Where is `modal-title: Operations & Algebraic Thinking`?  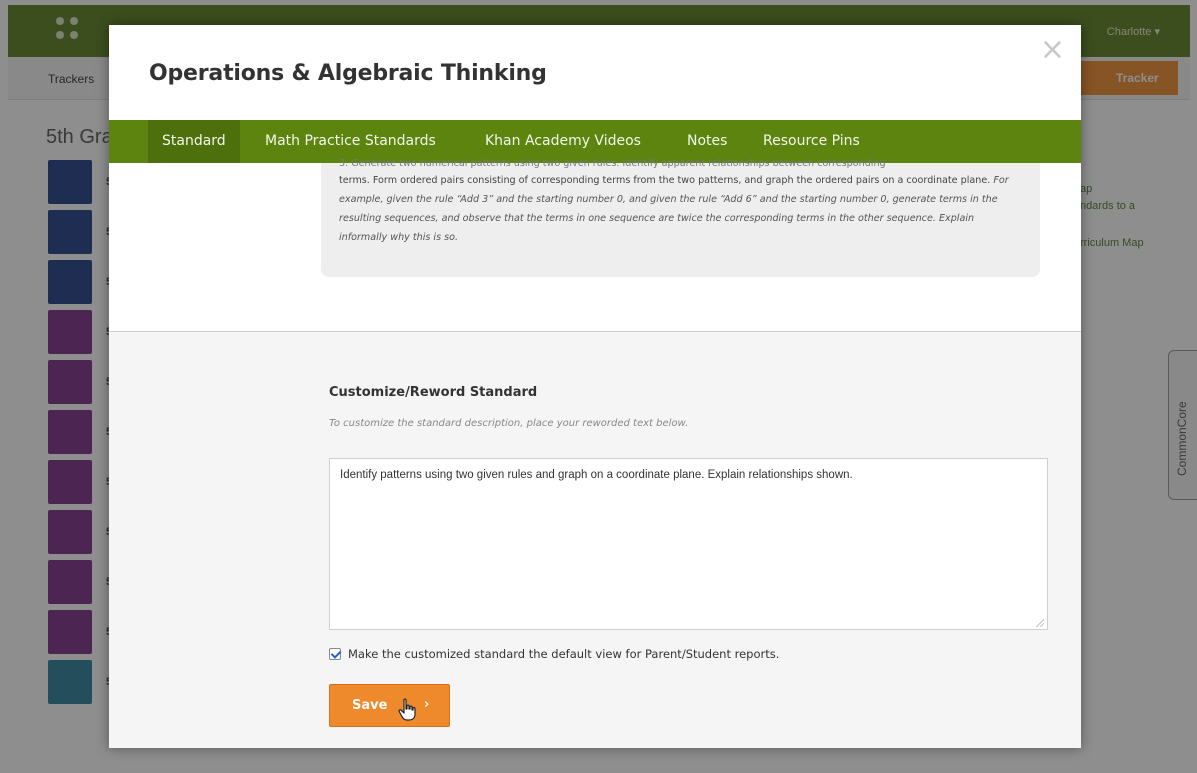
modal-title: Operations & Algebraic Thinking is located at coordinates (348, 73).